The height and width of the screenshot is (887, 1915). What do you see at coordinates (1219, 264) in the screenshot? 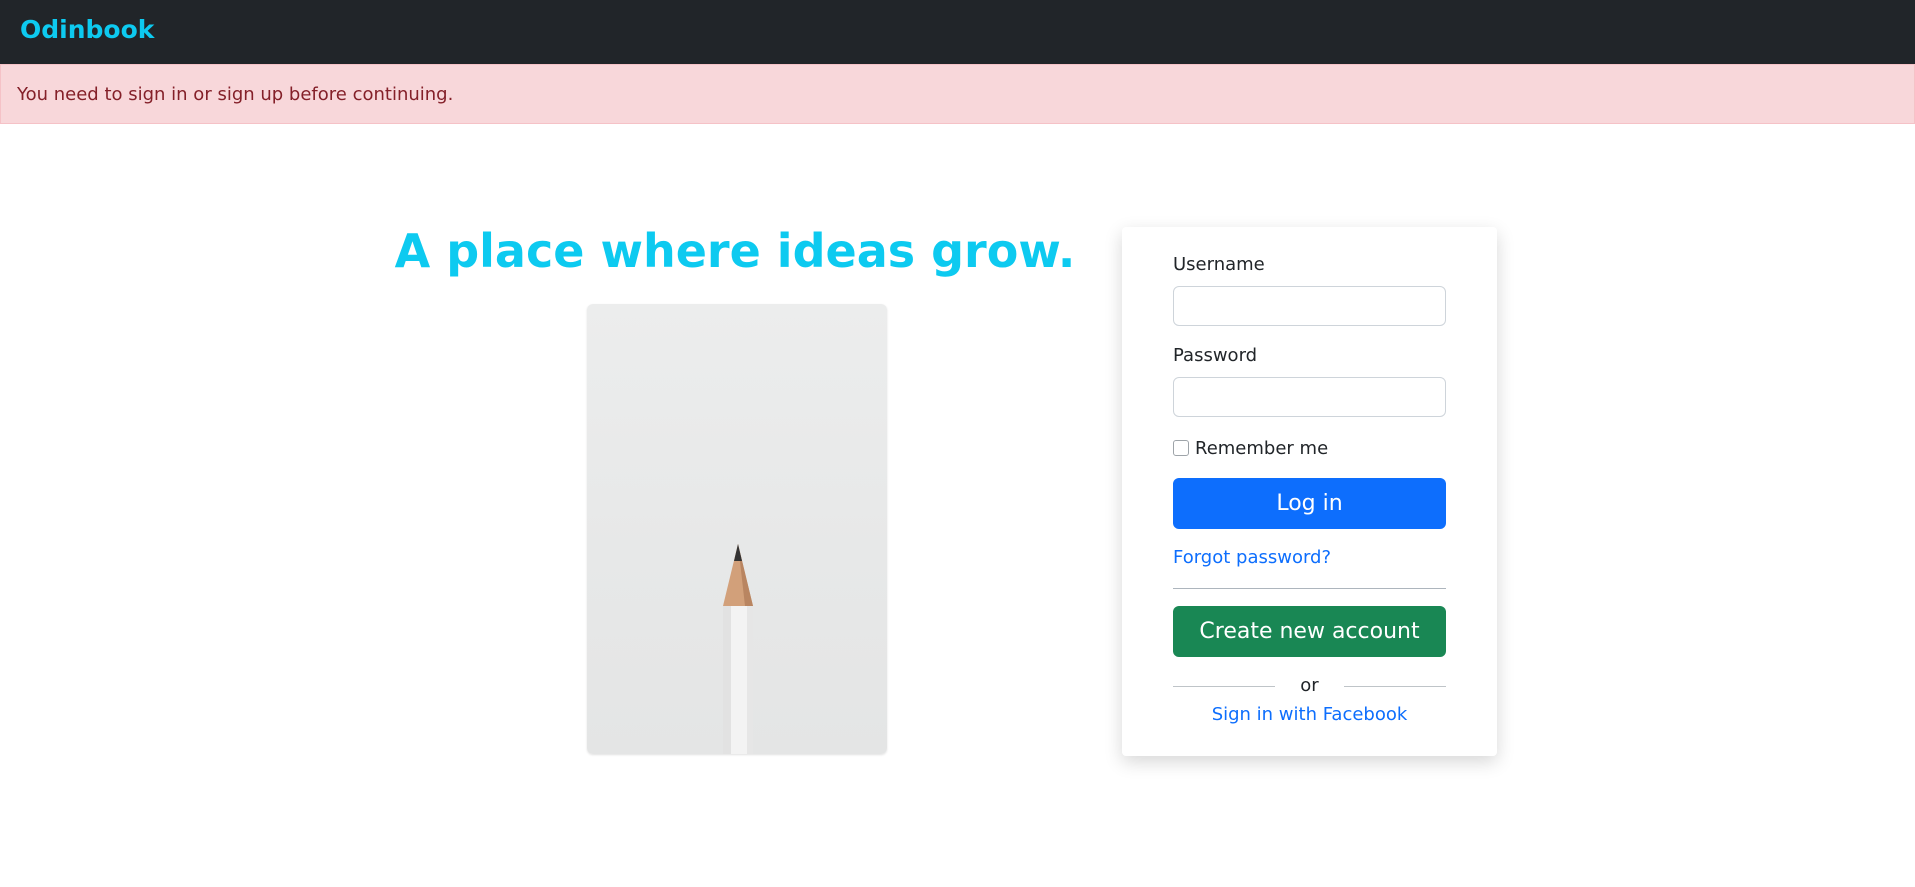
I see `username-label: Username` at bounding box center [1219, 264].